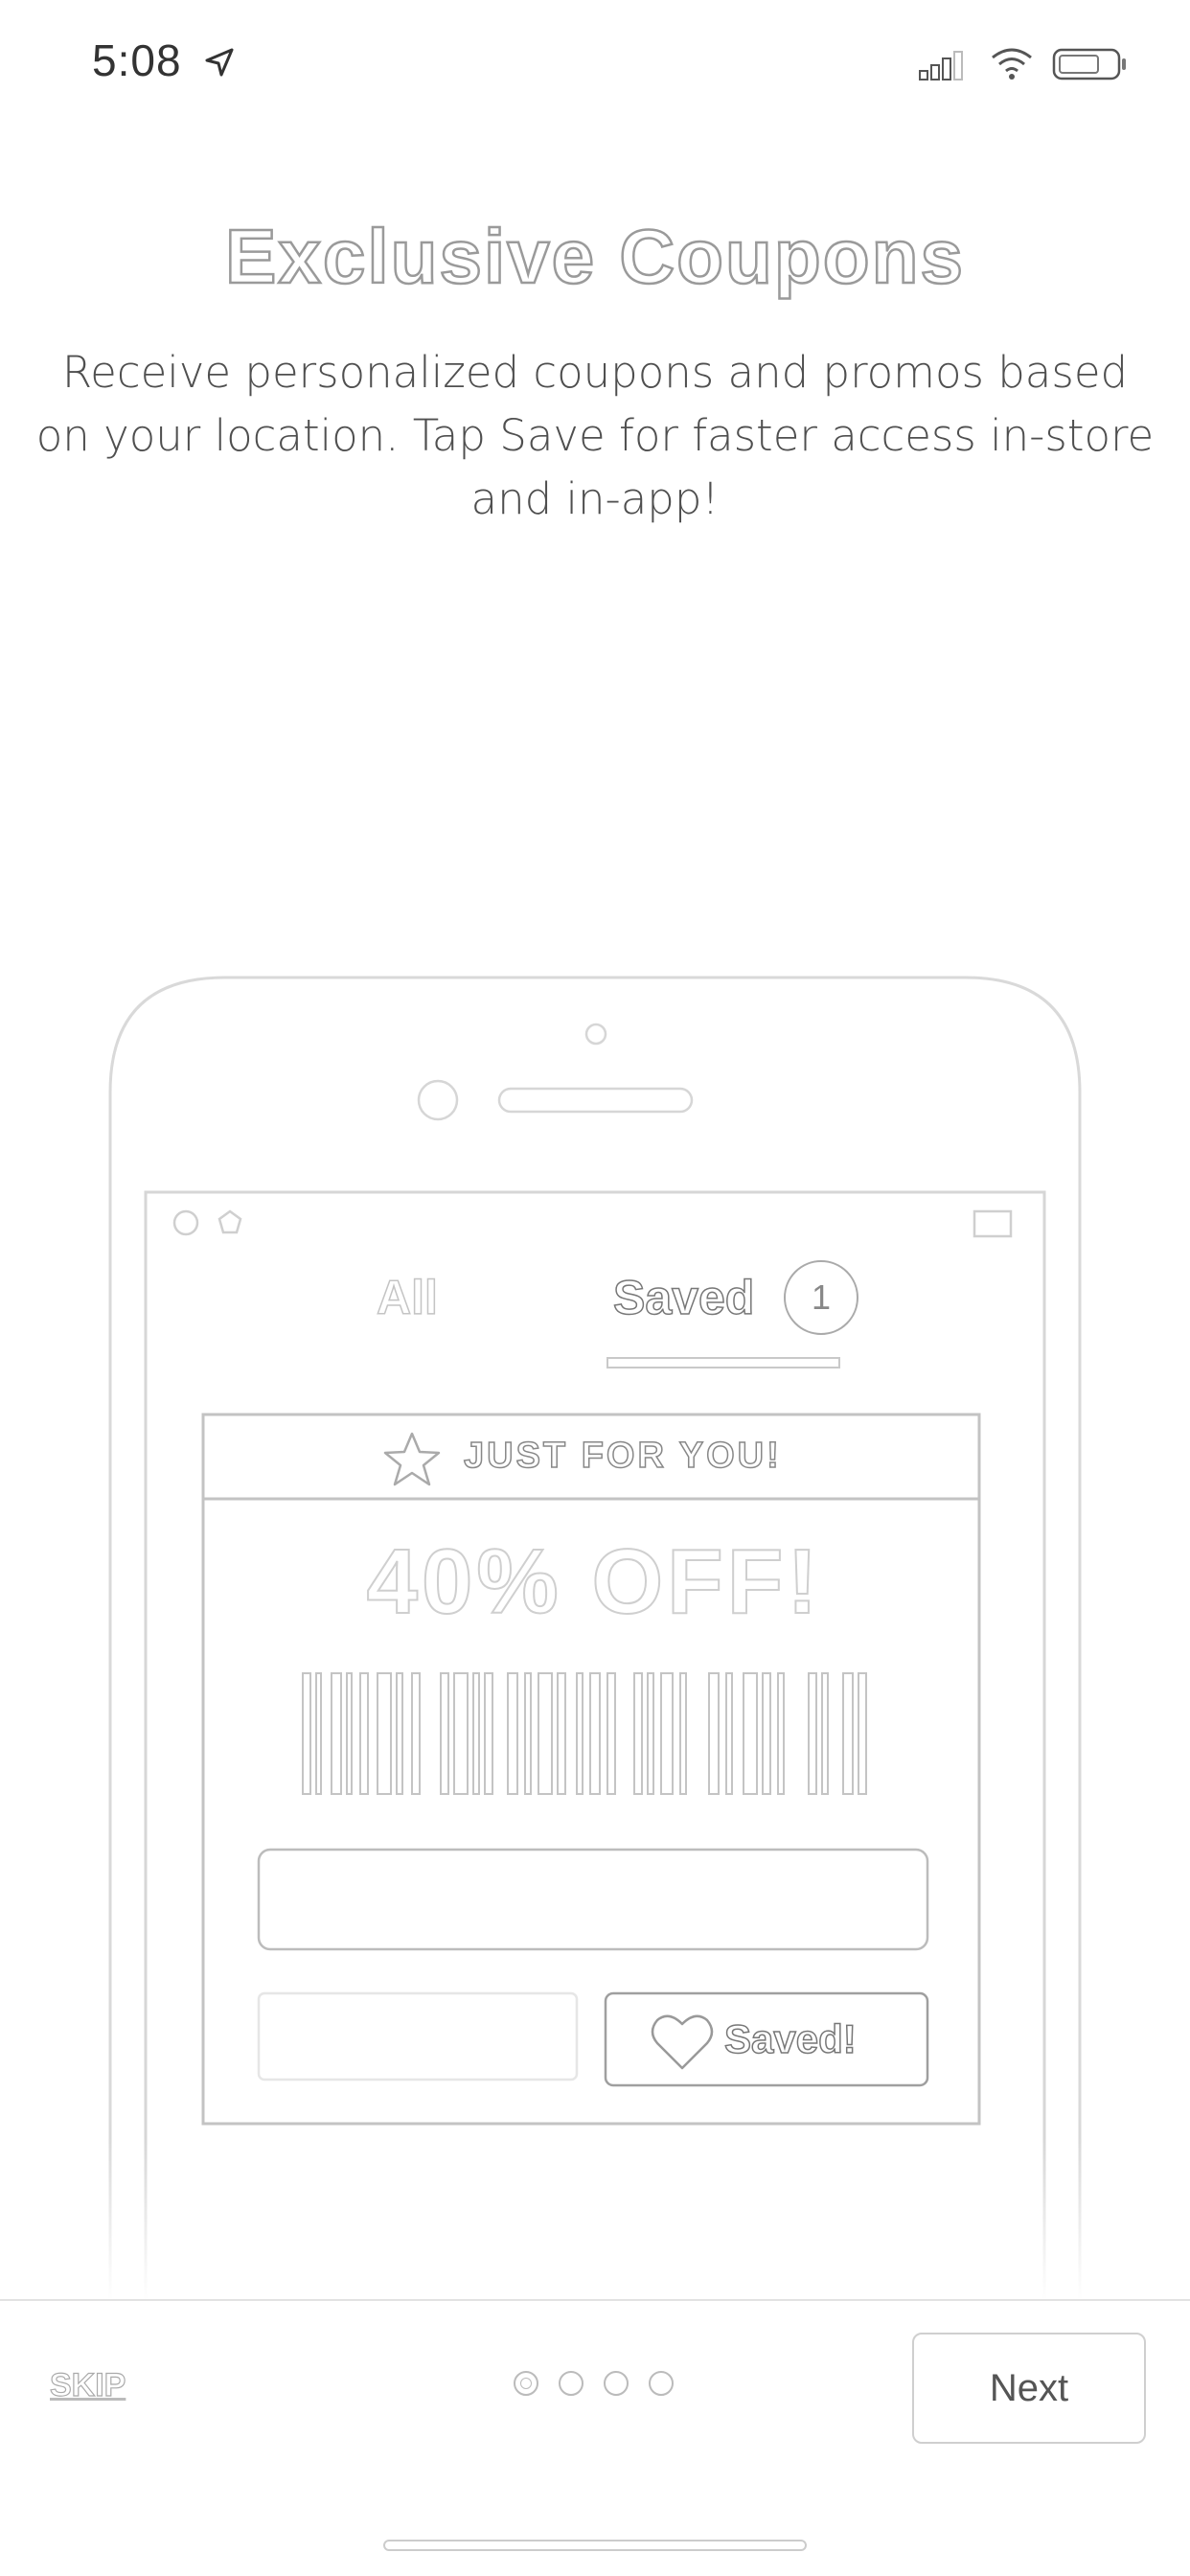 This screenshot has width=1190, height=2576. Describe the element at coordinates (600, 2387) in the screenshot. I see `page-indicator` at that location.